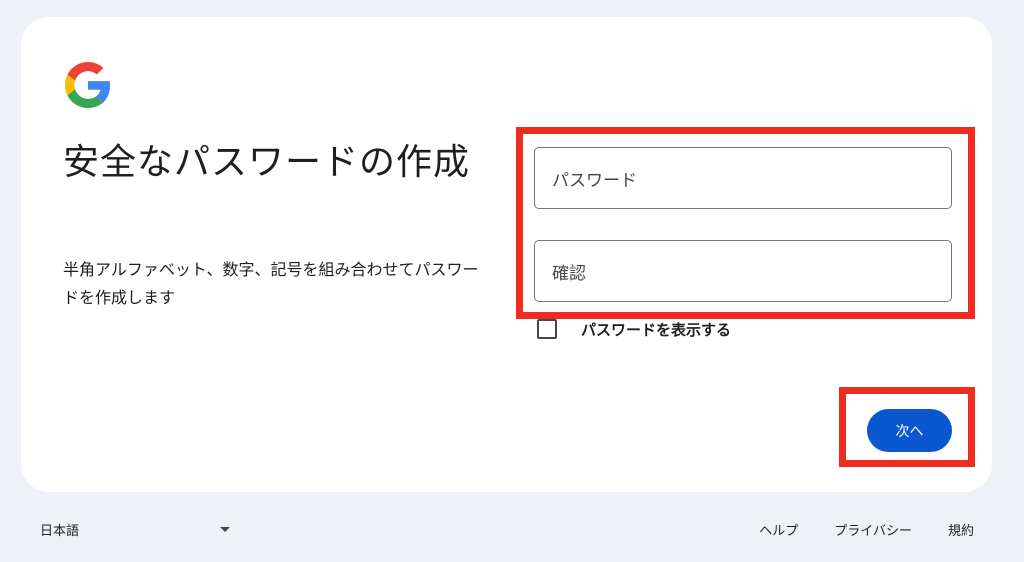 The height and width of the screenshot is (562, 1024). I want to click on footer-links: ヘルプ プライバシー 規約, so click(866, 529).